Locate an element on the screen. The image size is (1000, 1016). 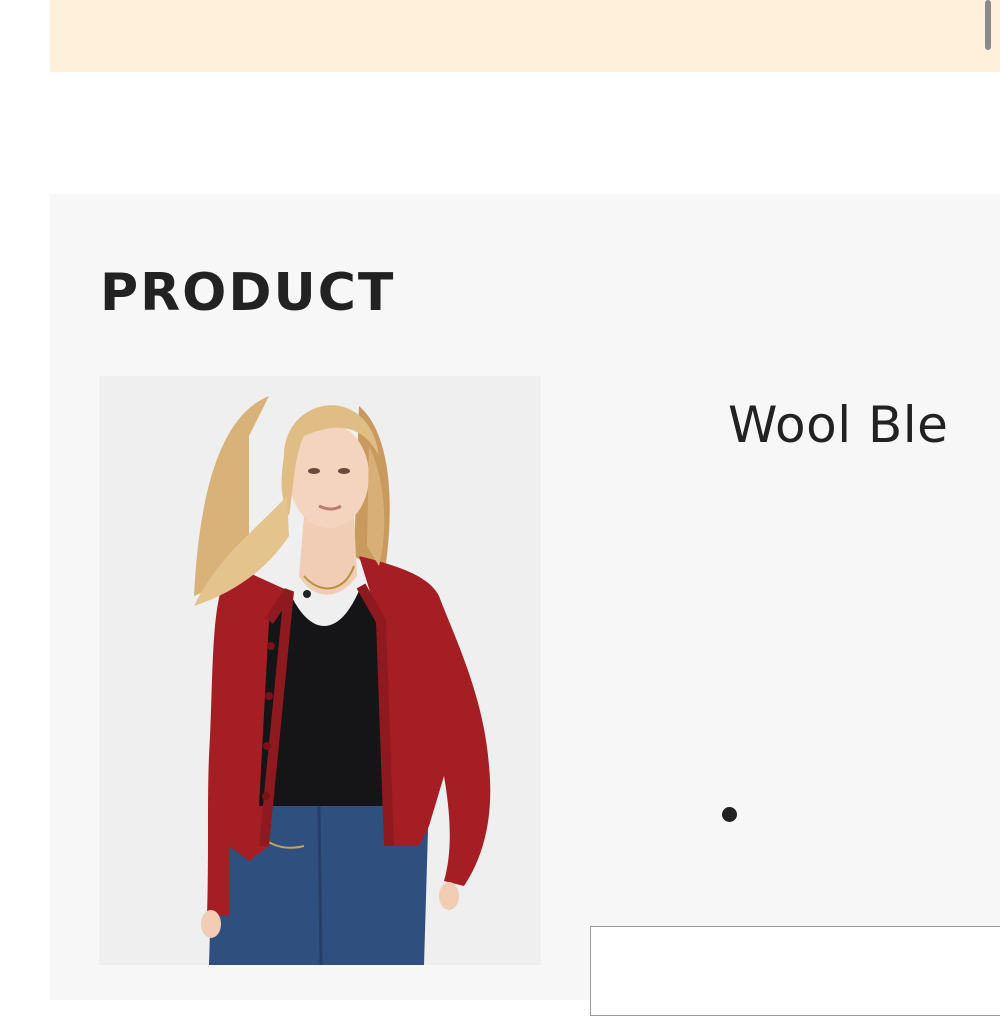
product-title: Wool Ble is located at coordinates (838, 425).